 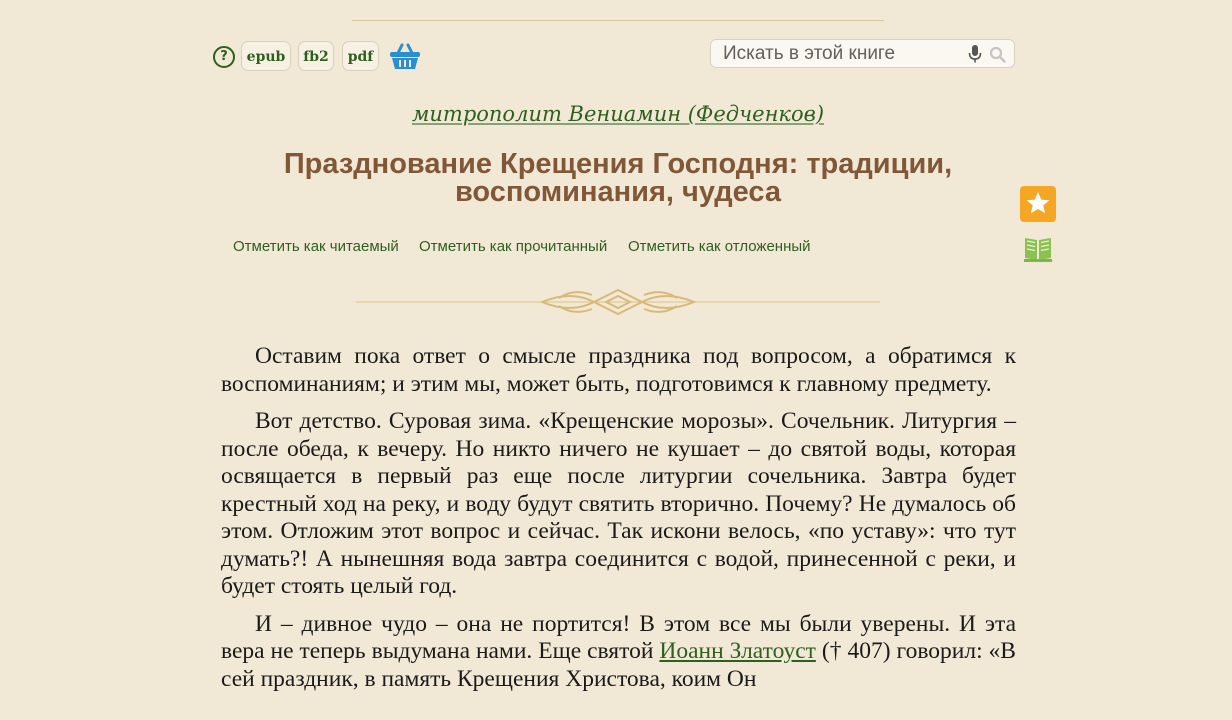 I want to click on download-fb2-button: fb2, so click(x=316, y=56).